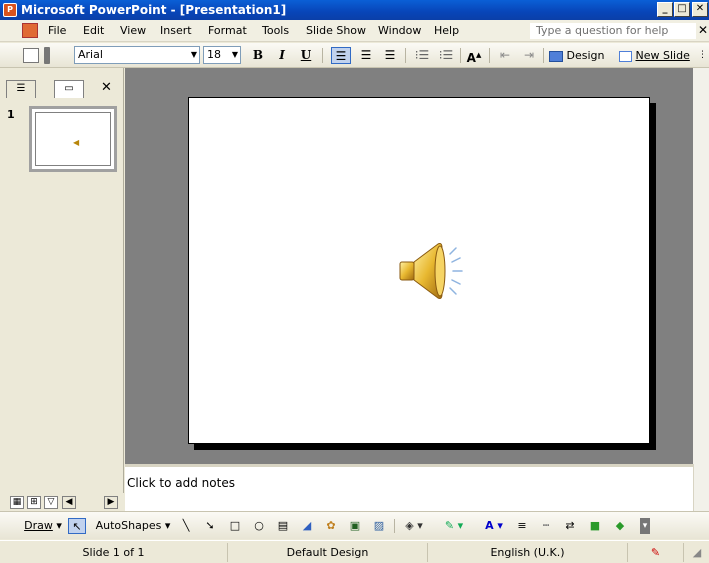 This screenshot has height=563, width=709. What do you see at coordinates (341, 55) in the screenshot?
I see `align-left-button: ☰` at bounding box center [341, 55].